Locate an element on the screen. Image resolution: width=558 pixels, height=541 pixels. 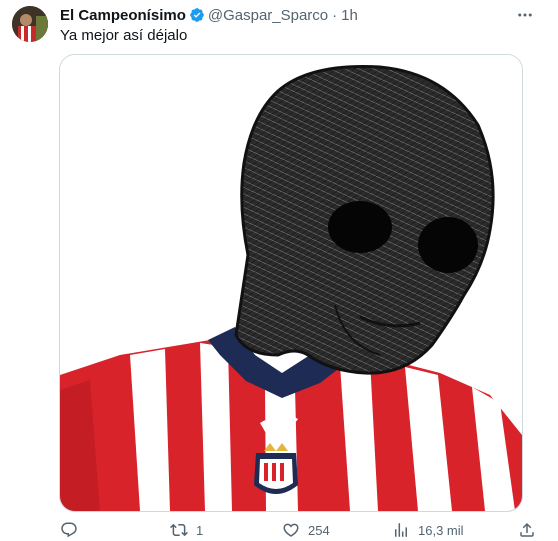
reply-button is located at coordinates (73, 530).